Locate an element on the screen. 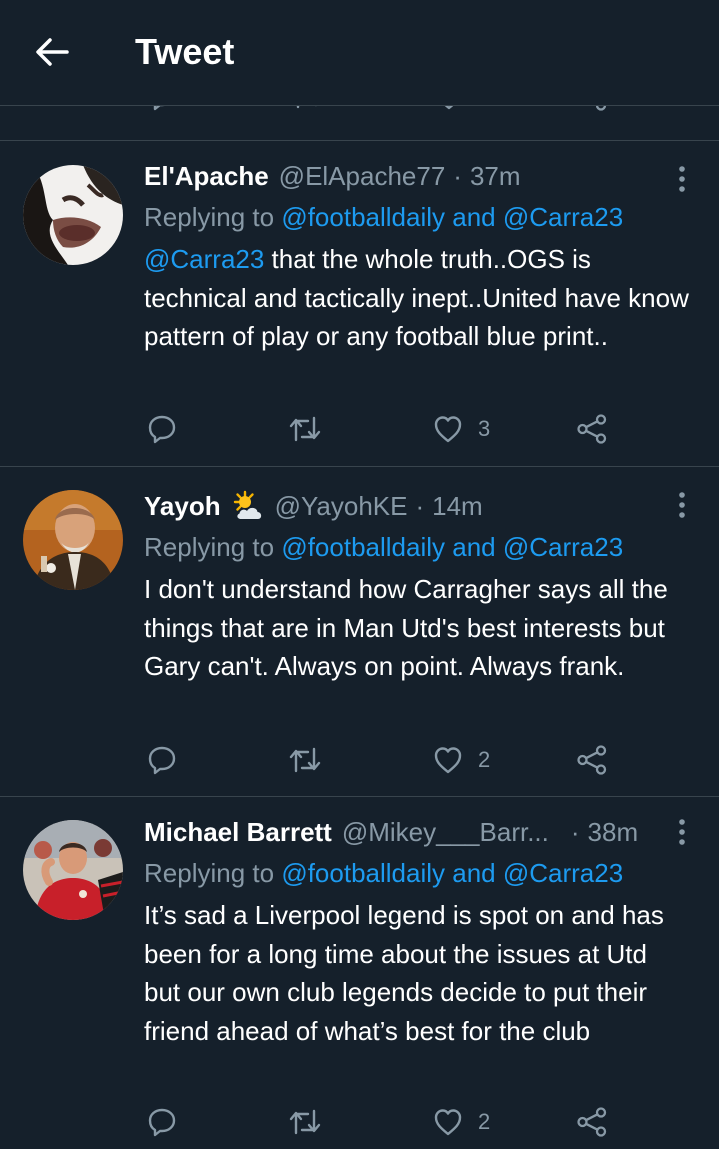 The image size is (719, 1149). tweet-header: Michael Barrett @Mikey___Barr... · 38m is located at coordinates (416, 832).